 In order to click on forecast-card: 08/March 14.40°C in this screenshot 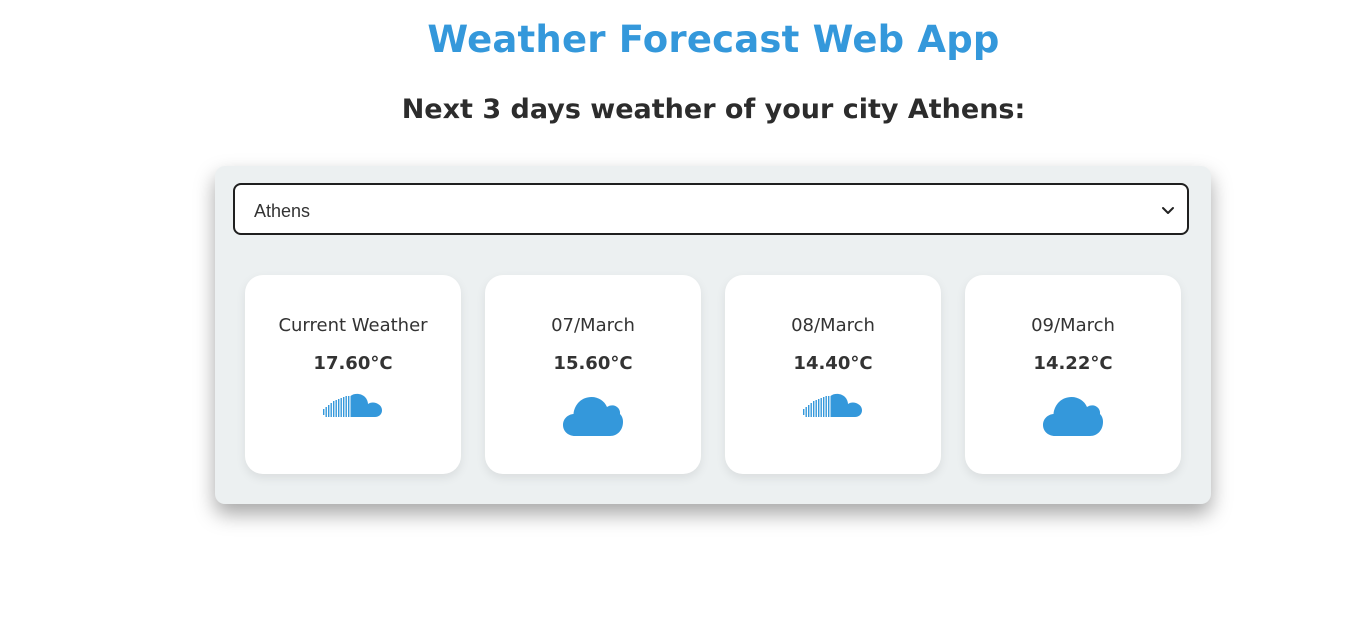, I will do `click(833, 374)`.